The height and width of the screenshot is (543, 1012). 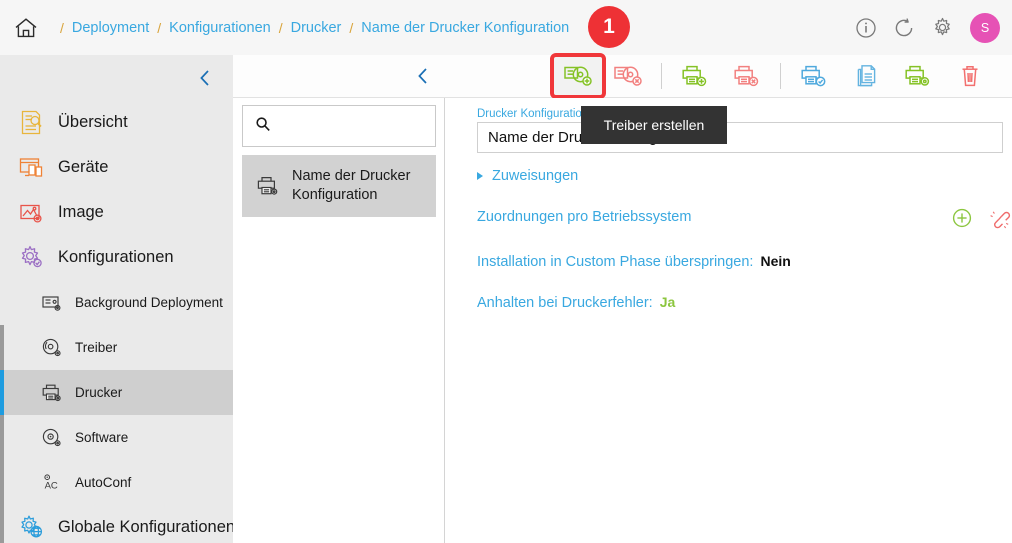 What do you see at coordinates (565, 303) in the screenshot?
I see `property-key: Anhalten bei Druckerfehler:` at bounding box center [565, 303].